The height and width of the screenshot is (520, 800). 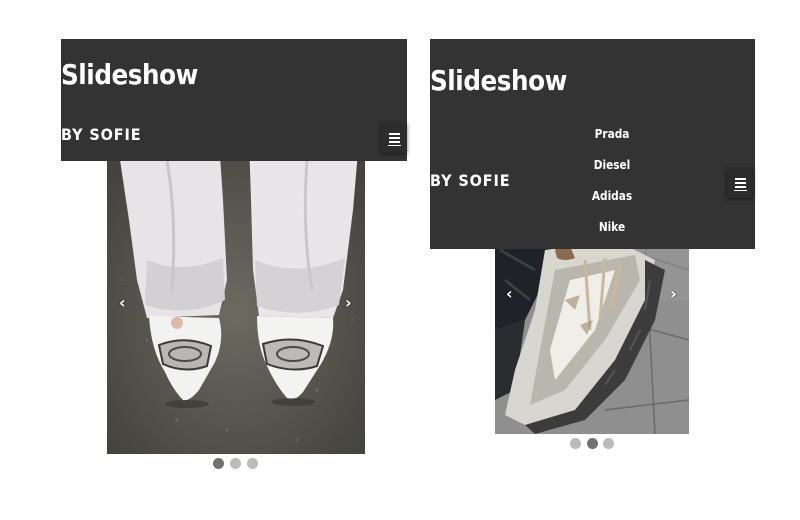 I want to click on right-slide-image, so click(x=592, y=337).